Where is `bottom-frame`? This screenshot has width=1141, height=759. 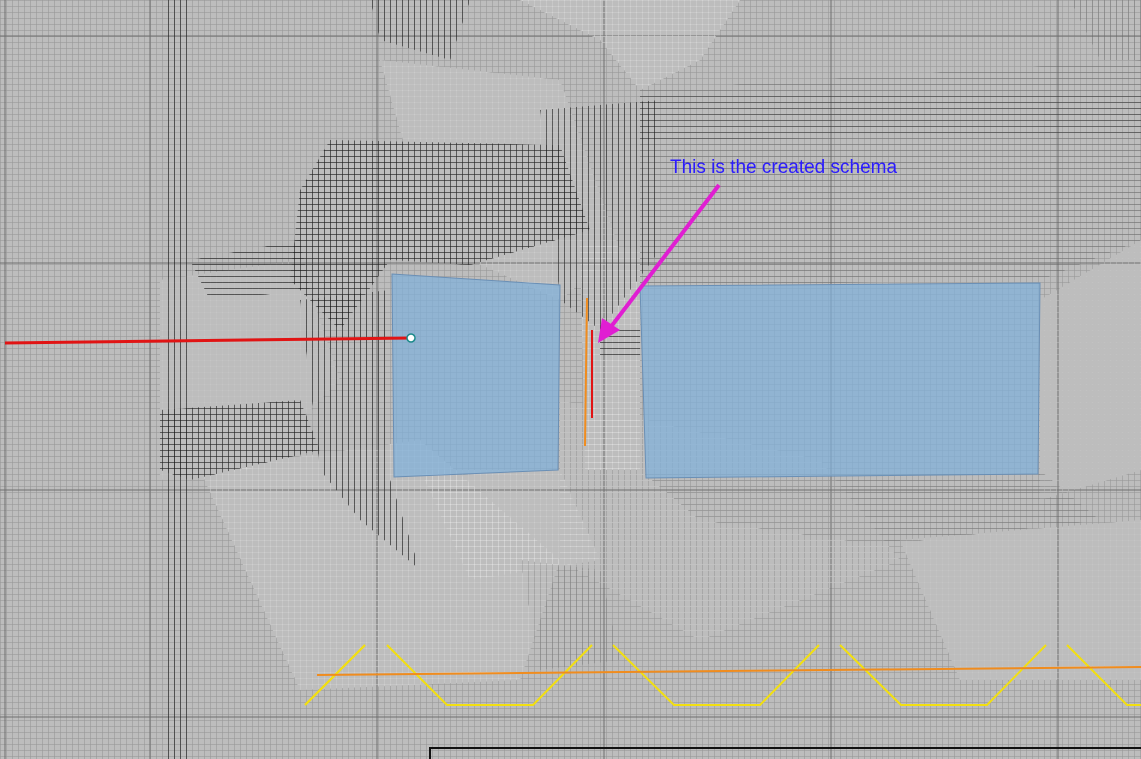 bottom-frame is located at coordinates (785, 753).